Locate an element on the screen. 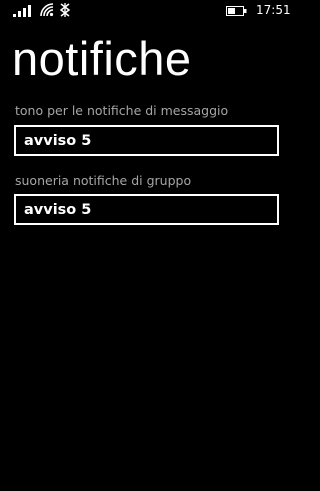 This screenshot has height=491, width=320. group-ringtone-label: suoneria notifiche di gruppo is located at coordinates (103, 180).